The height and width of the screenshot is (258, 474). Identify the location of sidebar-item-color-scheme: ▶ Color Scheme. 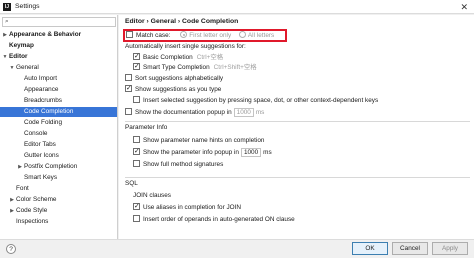
(58, 200).